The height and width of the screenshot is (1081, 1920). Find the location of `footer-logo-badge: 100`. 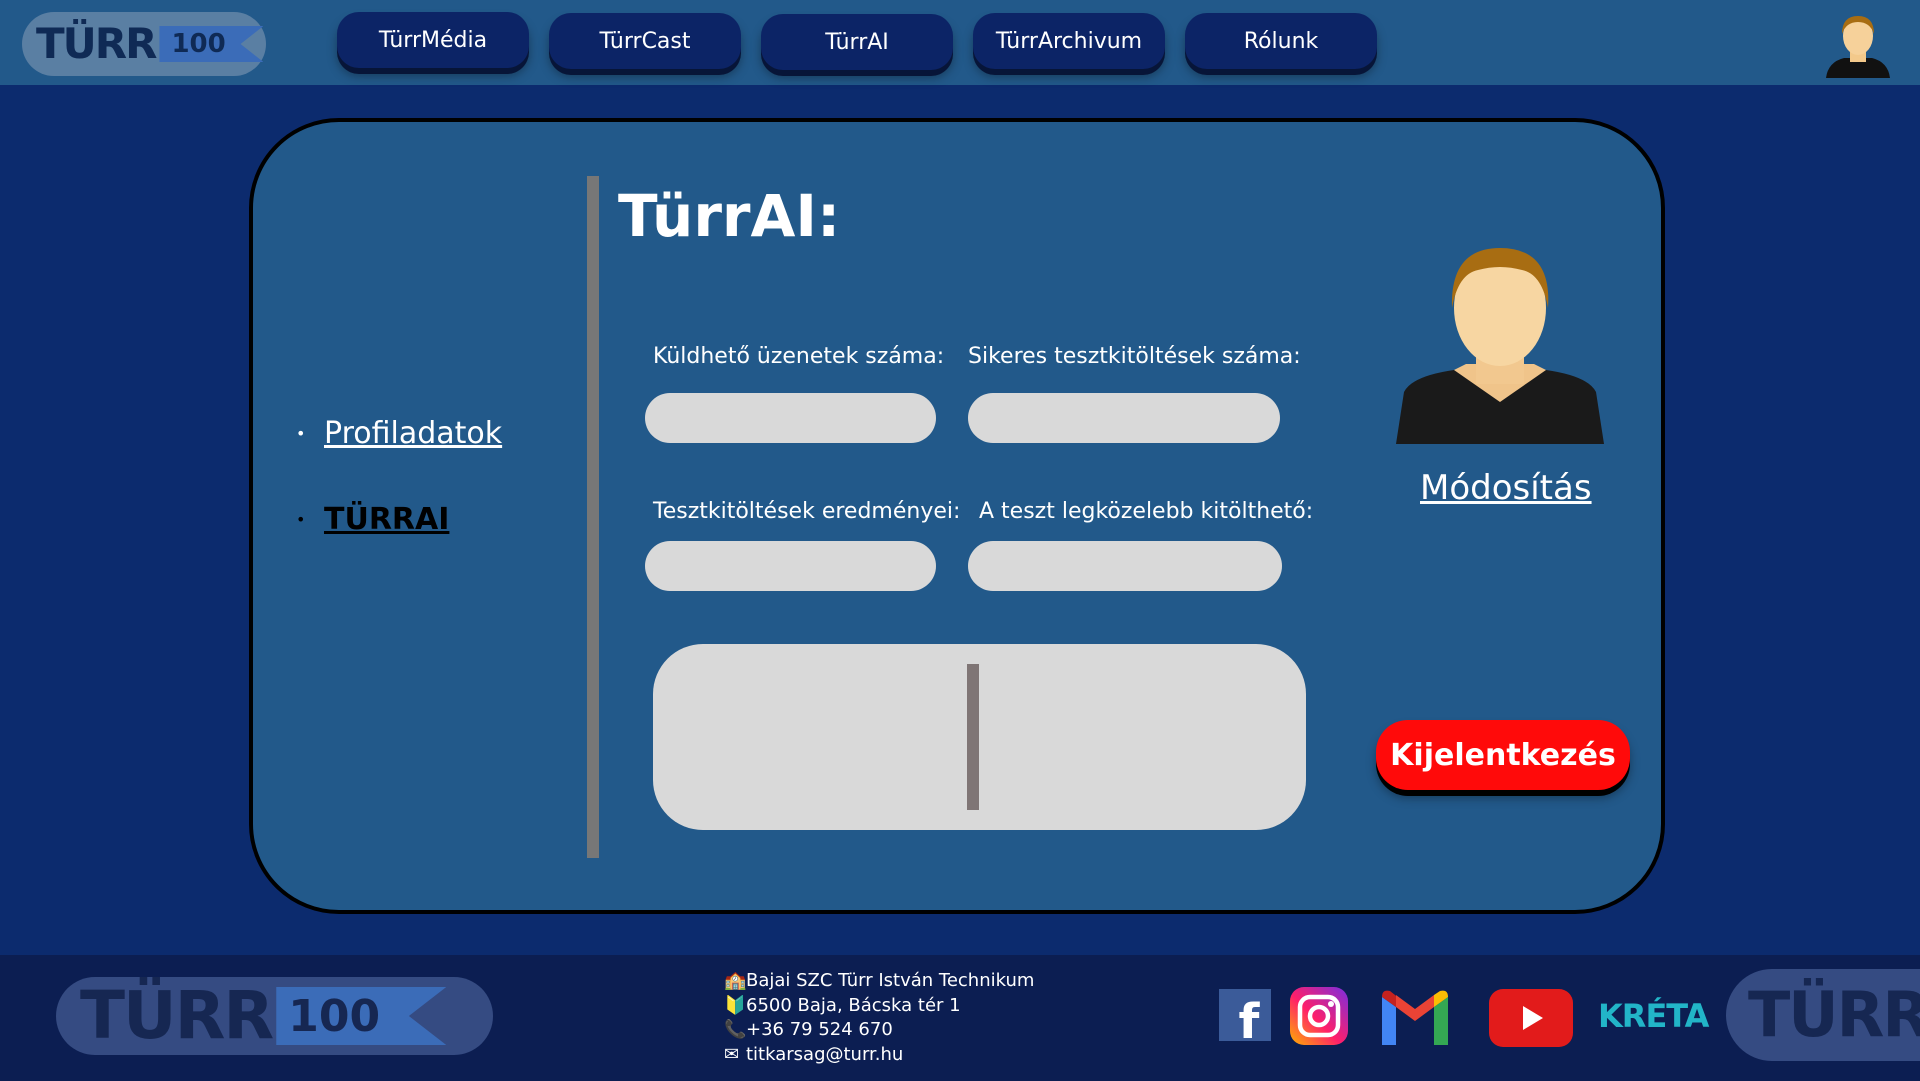

footer-logo-badge: 100 is located at coordinates (361, 1016).